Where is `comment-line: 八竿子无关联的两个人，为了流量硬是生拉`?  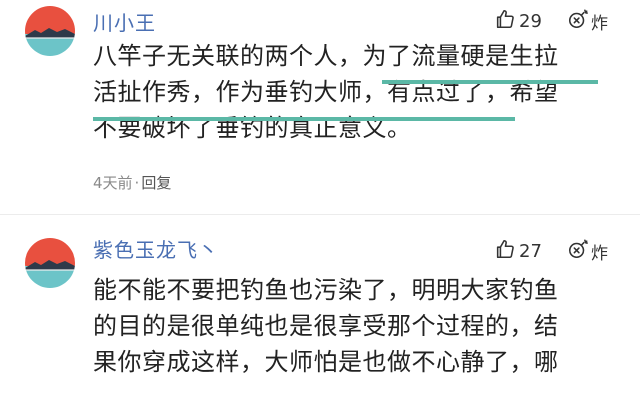 comment-line: 八竿子无关联的两个人，为了流量硬是生拉 is located at coordinates (326, 56).